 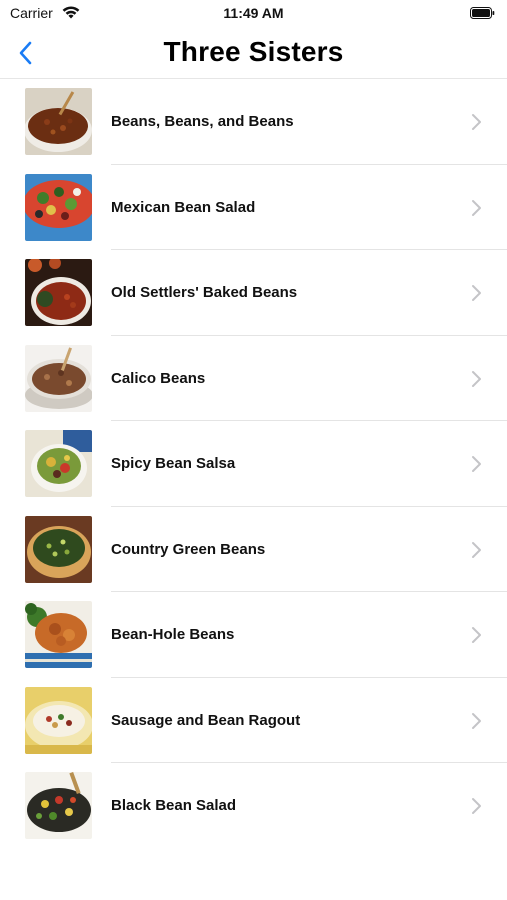 I want to click on recipe-row-mexican-bean-salad: Mexican Bean Salad, so click(x=253, y=208).